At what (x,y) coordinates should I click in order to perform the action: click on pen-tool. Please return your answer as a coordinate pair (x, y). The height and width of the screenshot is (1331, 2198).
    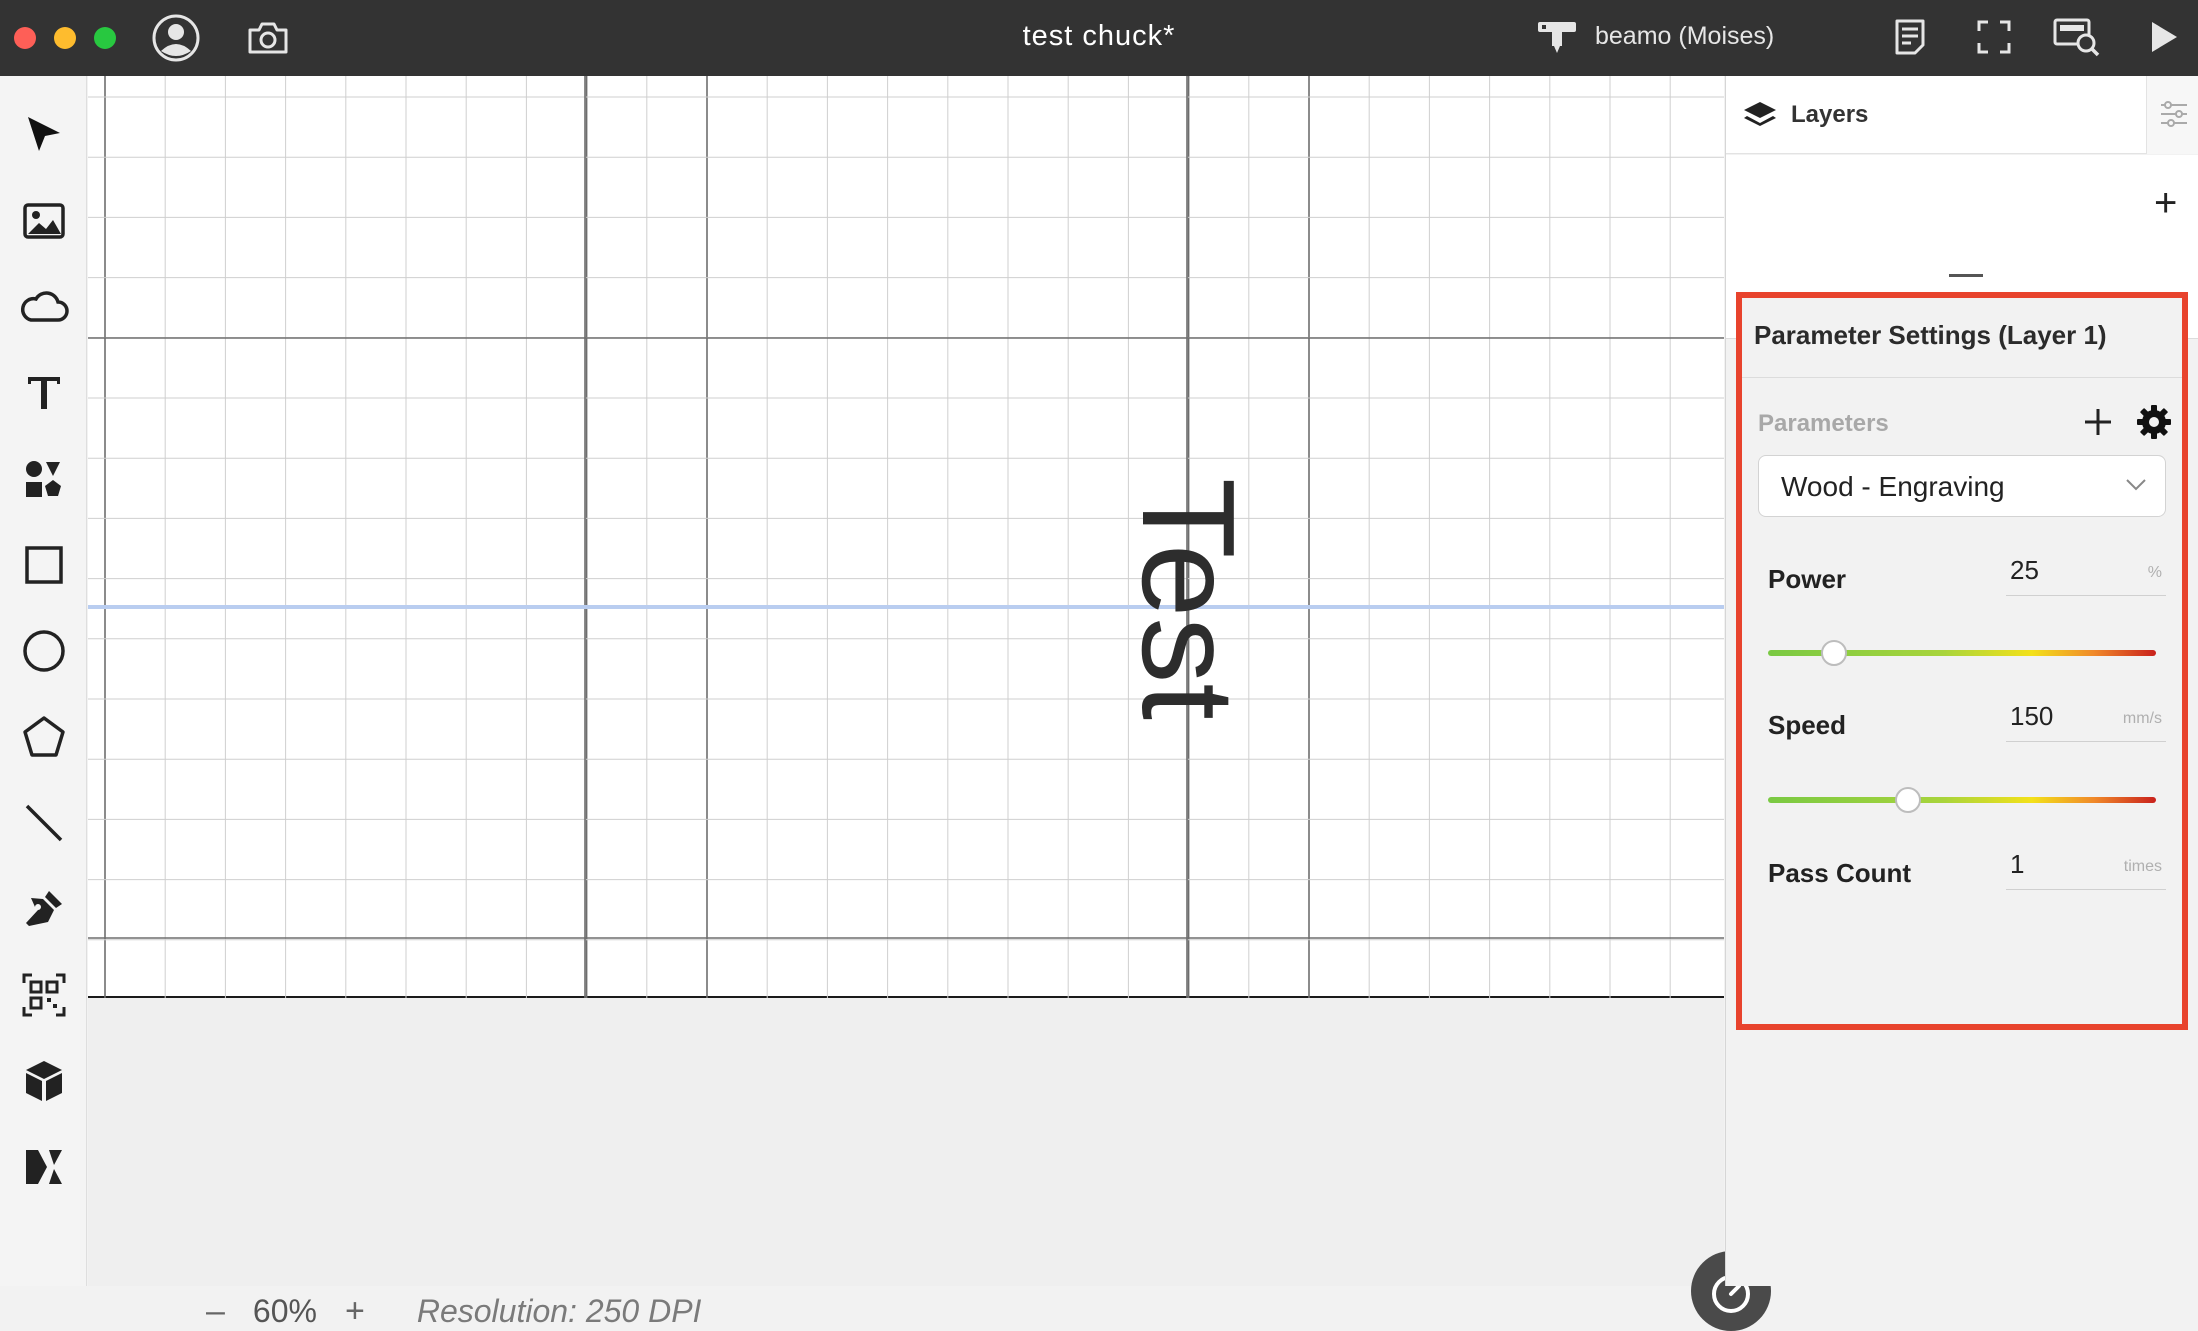
    Looking at the image, I should click on (43, 909).